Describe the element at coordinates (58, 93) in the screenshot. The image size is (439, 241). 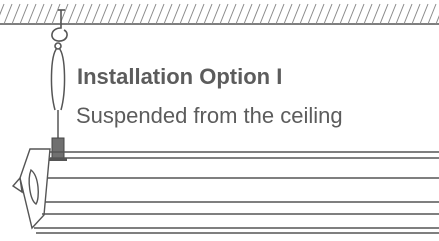
I see `suspension-cable-icon` at that location.